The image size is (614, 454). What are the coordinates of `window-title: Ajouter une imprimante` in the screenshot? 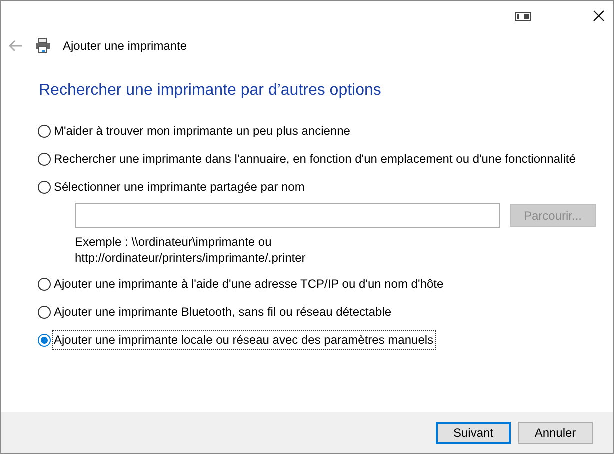 It's located at (125, 46).